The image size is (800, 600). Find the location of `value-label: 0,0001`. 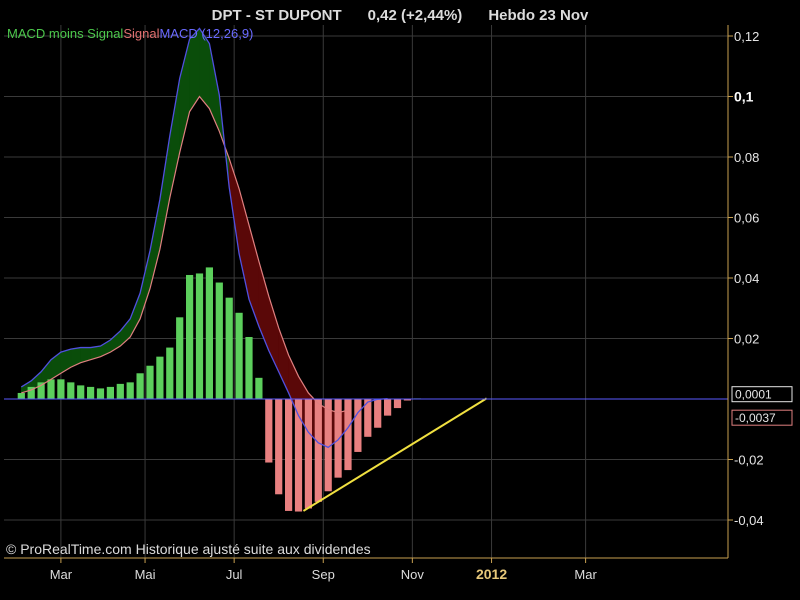

value-label: 0,0001 is located at coordinates (753, 395).